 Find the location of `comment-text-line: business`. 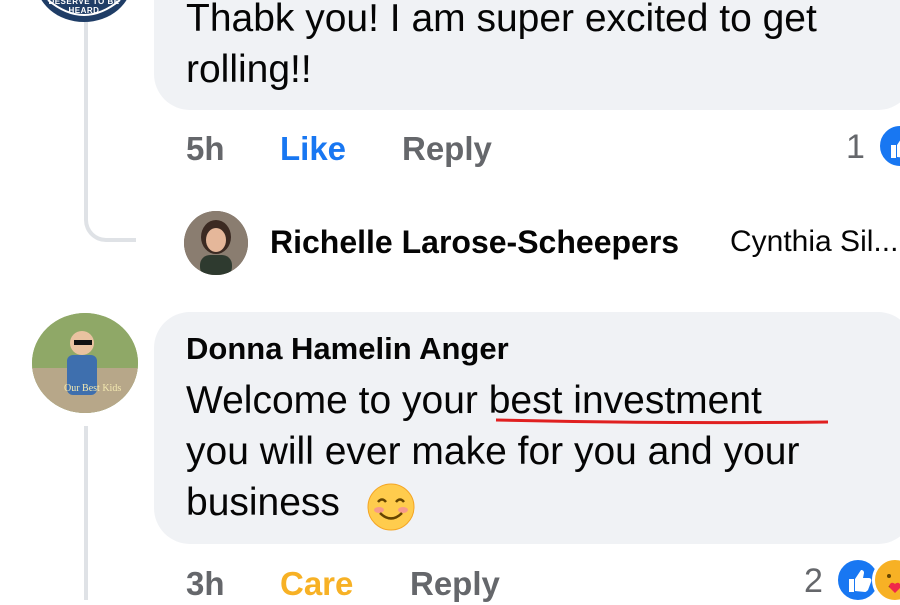

comment-text-line: business is located at coordinates (263, 502).